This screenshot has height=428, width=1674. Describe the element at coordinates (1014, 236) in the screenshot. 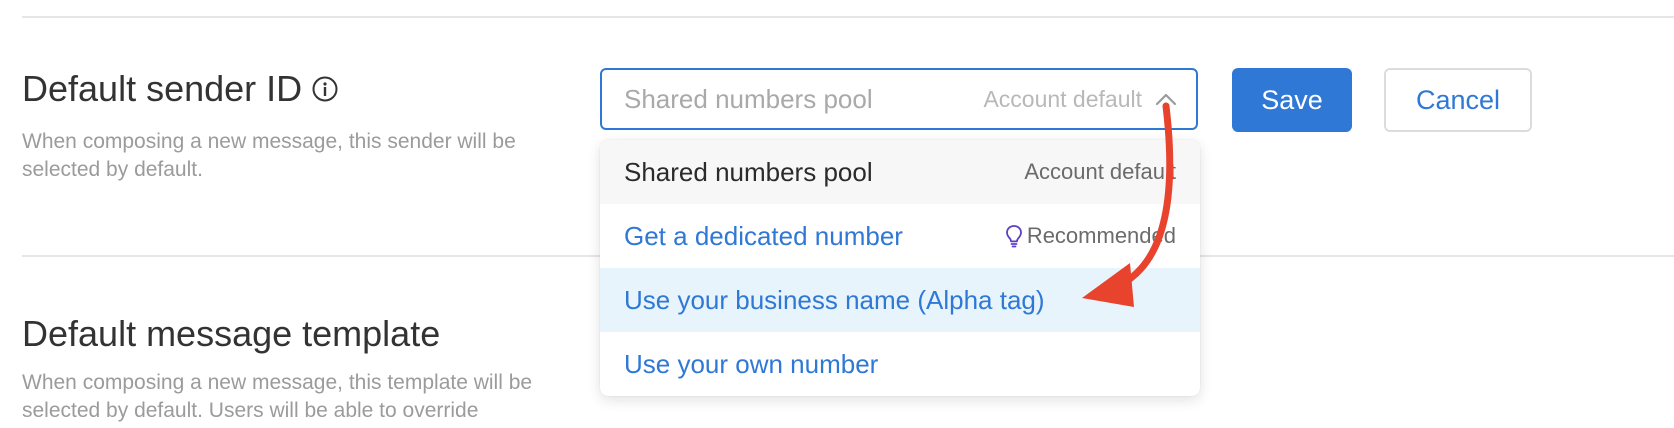

I see `lightbulb-icon` at that location.